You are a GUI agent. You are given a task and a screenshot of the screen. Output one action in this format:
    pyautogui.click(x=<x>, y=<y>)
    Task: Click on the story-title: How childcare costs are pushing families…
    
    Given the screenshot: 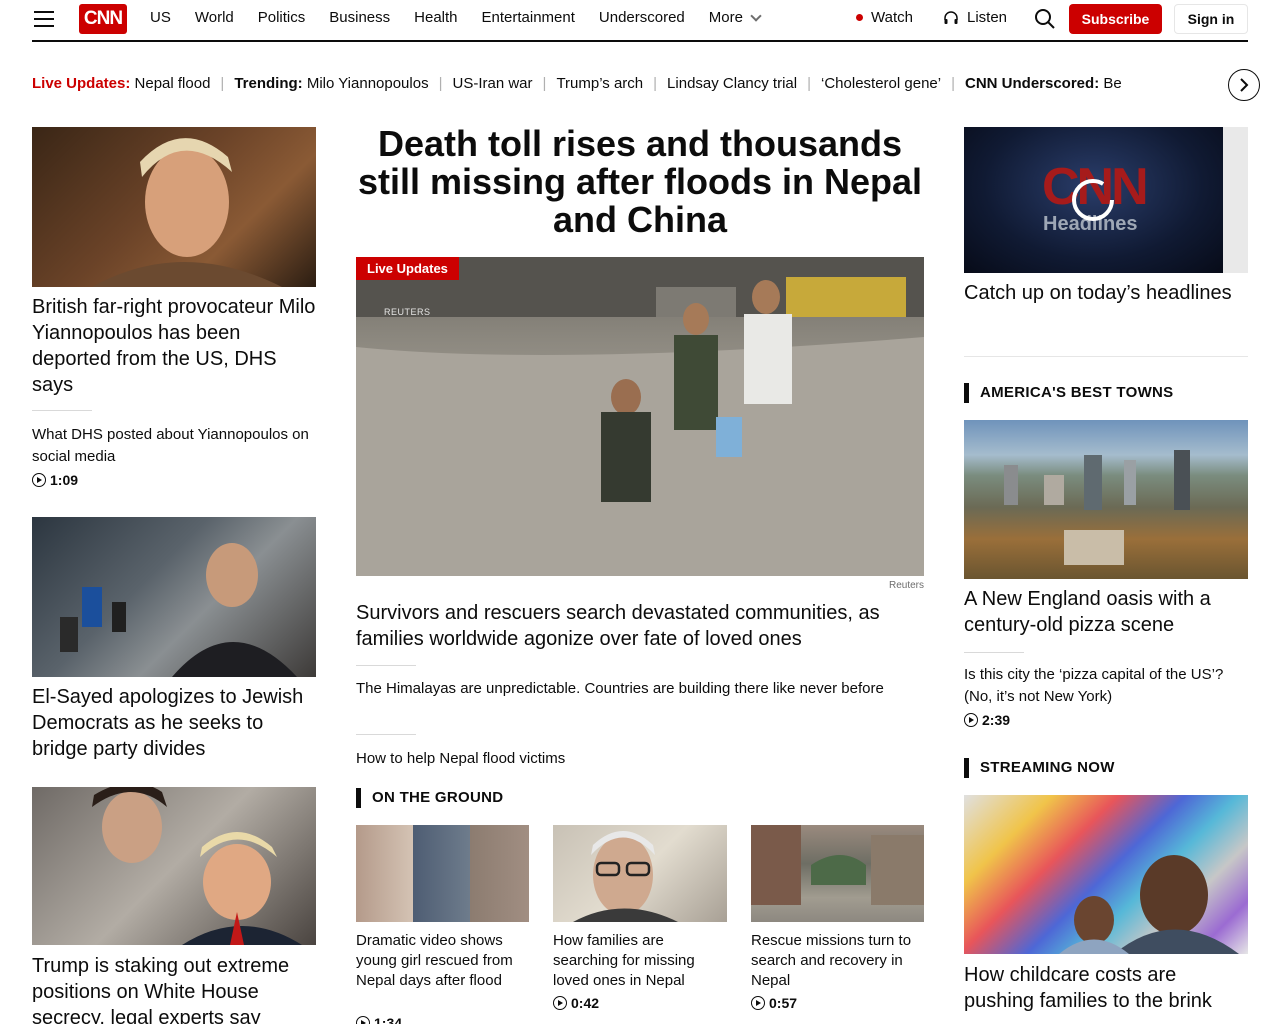 What is the action you would take?
    pyautogui.click(x=1106, y=988)
    